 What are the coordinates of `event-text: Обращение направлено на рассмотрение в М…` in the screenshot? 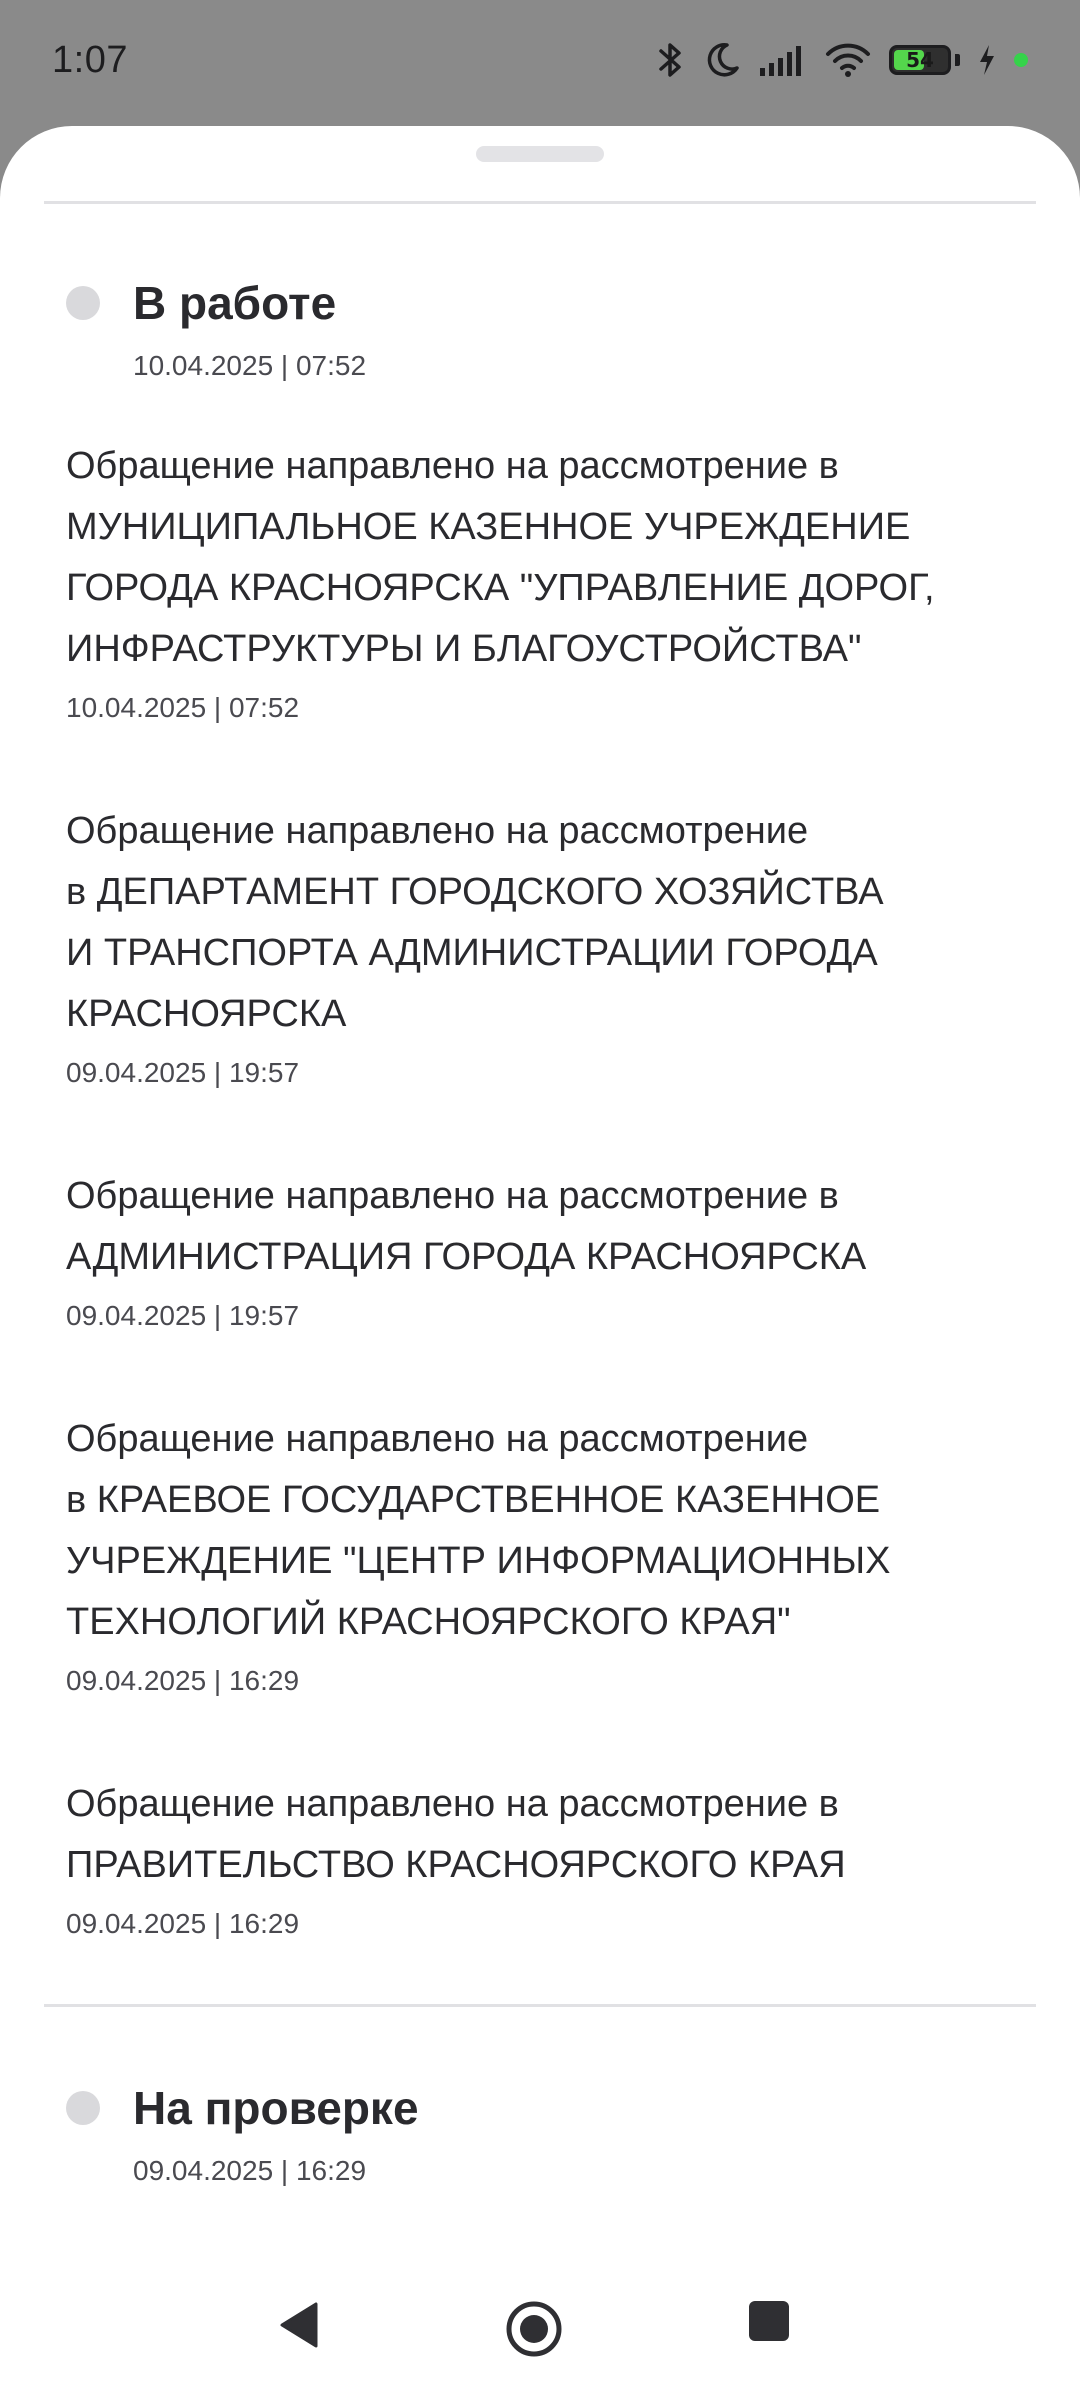 It's located at (500, 557).